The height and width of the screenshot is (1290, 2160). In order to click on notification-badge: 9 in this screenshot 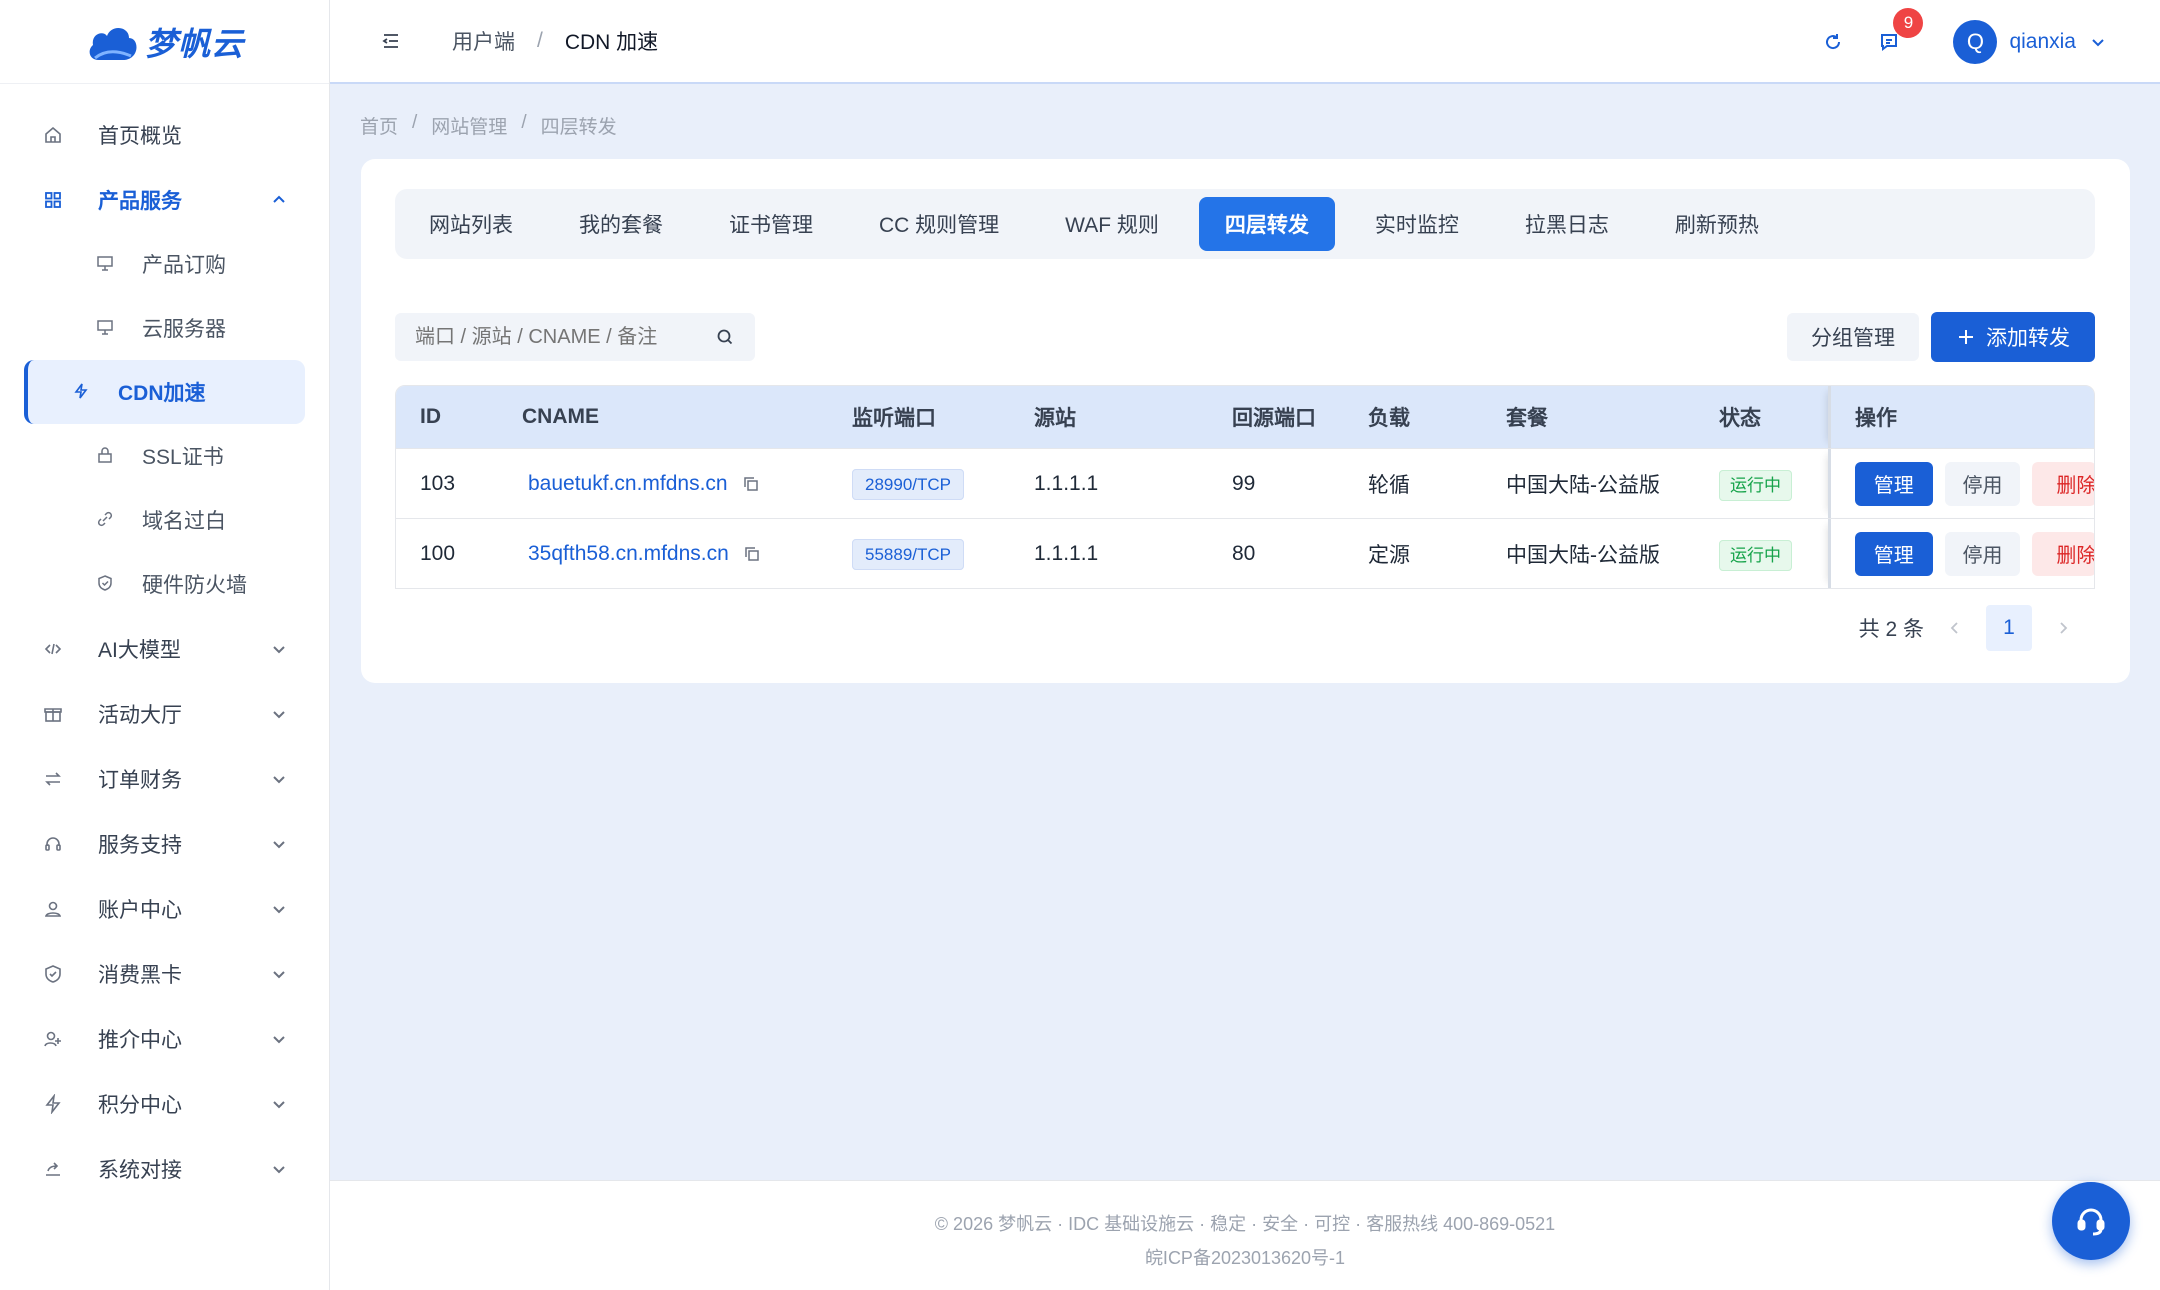, I will do `click(1908, 23)`.